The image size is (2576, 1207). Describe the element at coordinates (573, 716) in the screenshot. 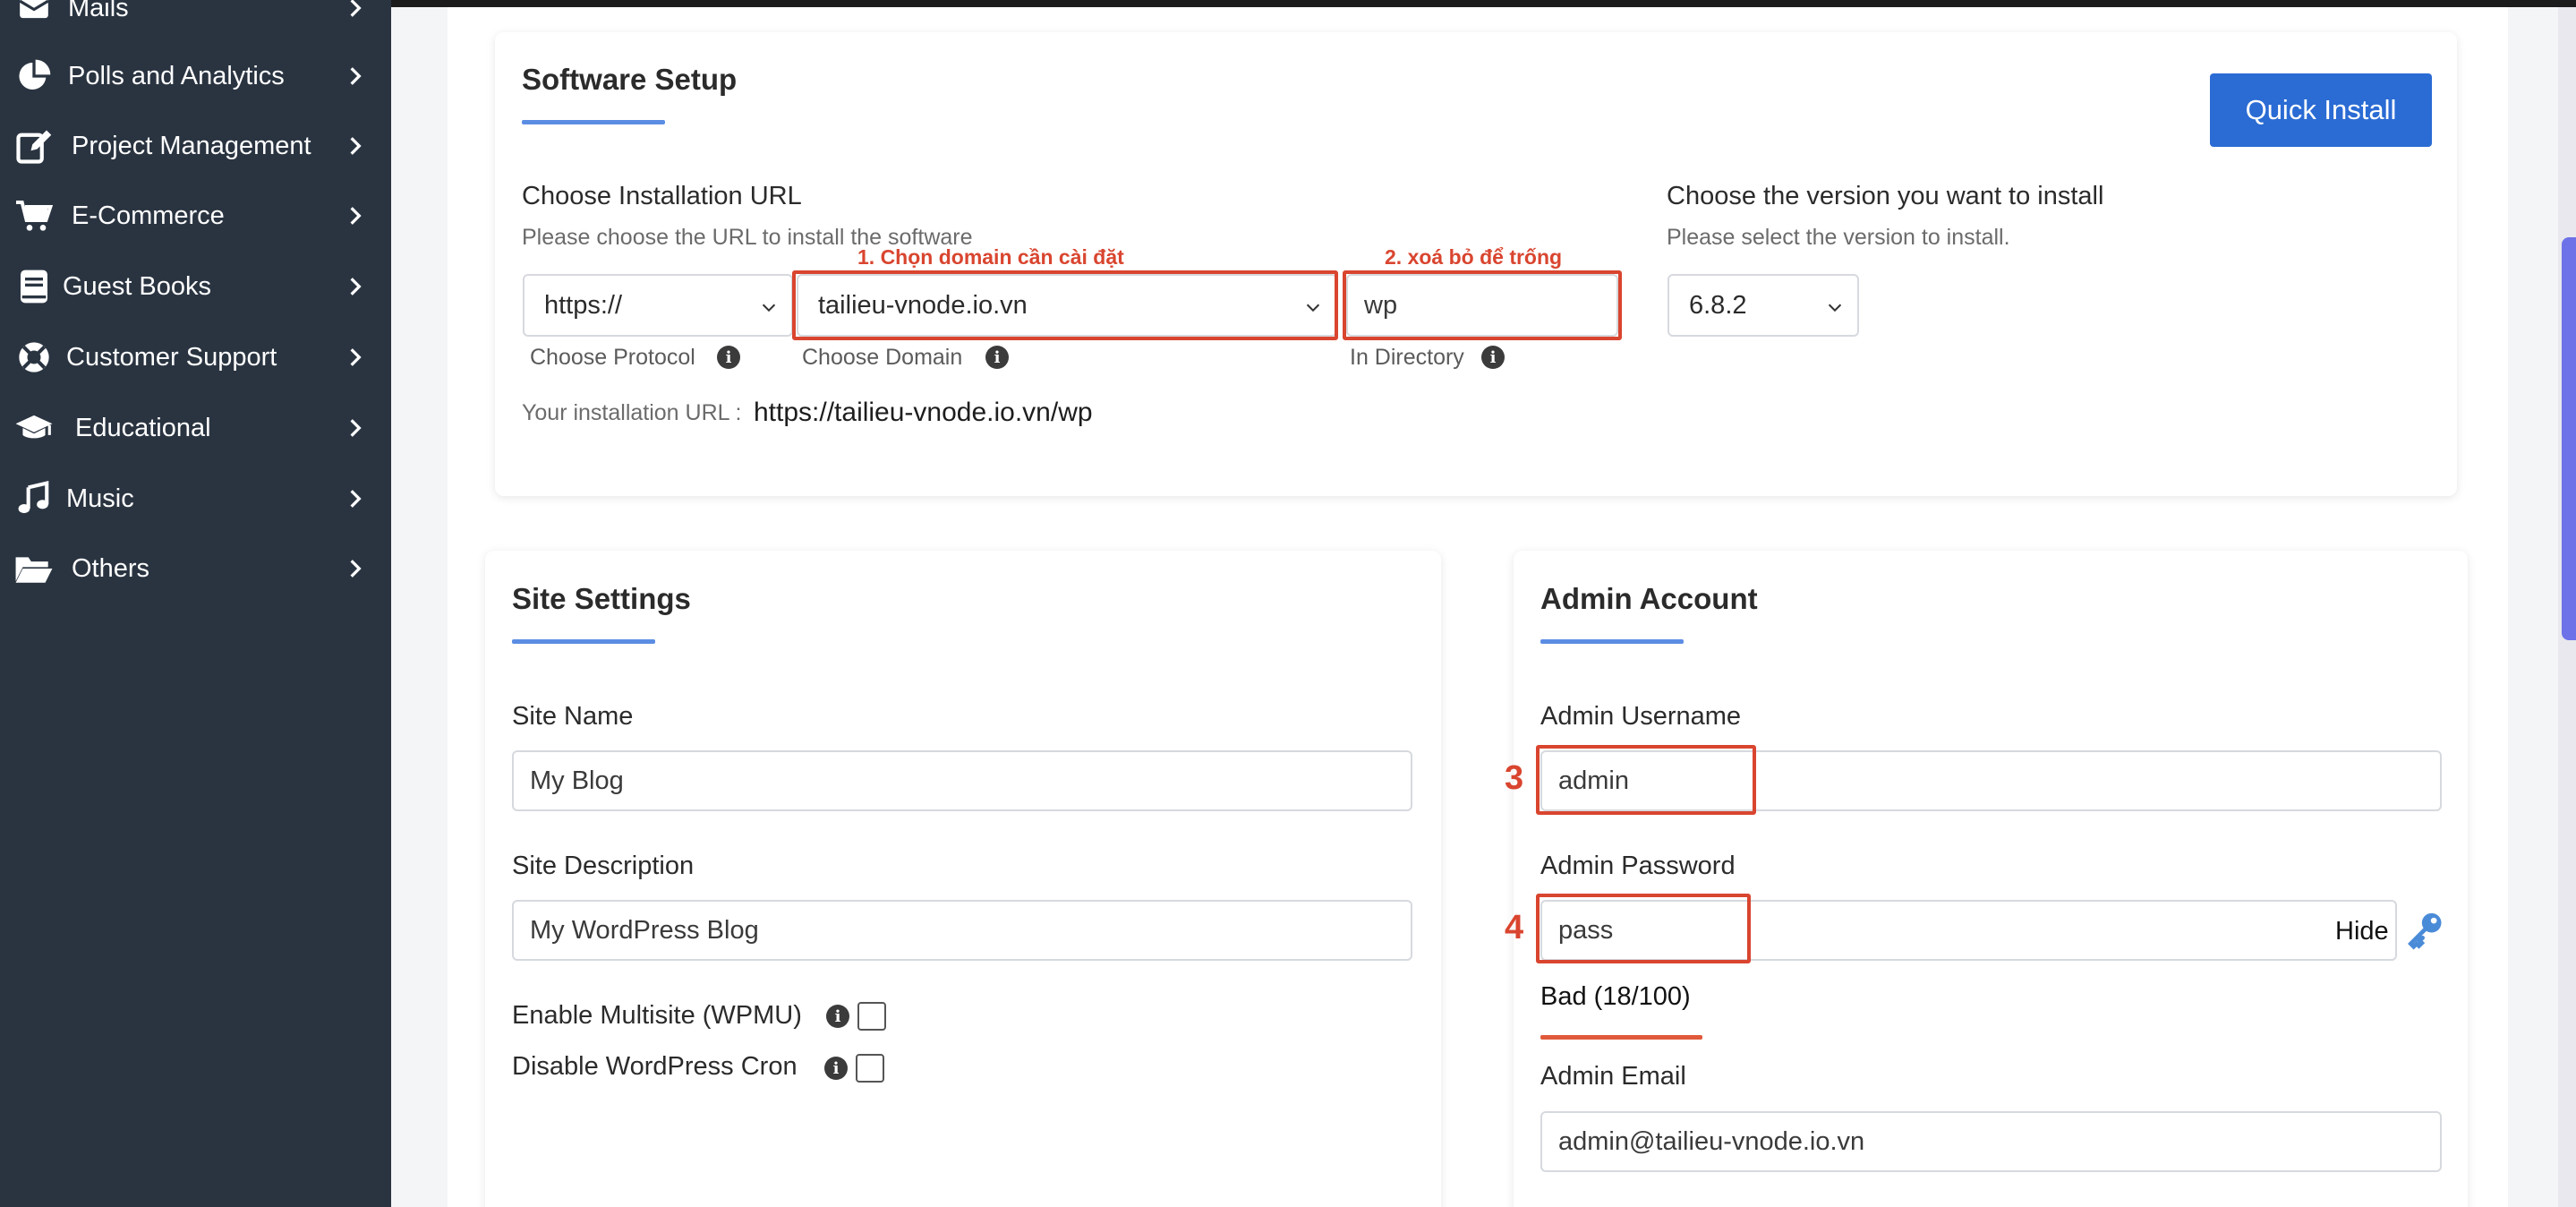

I see `site-name-label: Site Name` at that location.